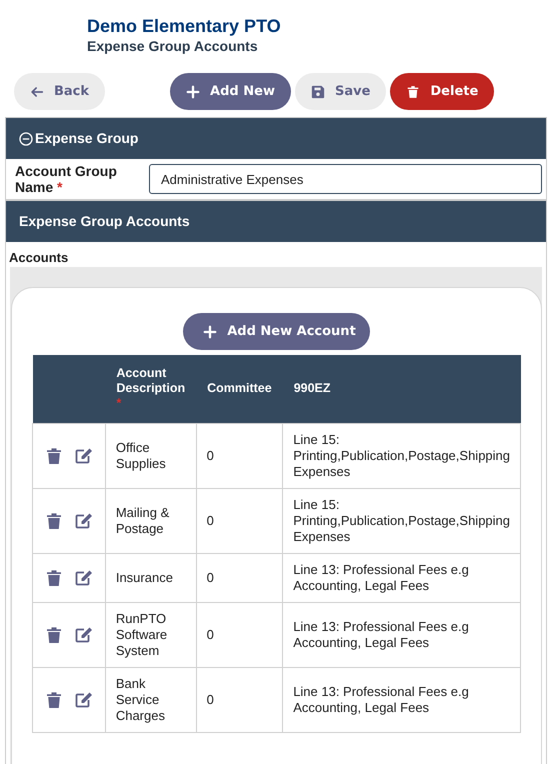 This screenshot has width=559, height=764. Describe the element at coordinates (230, 91) in the screenshot. I see `add-button: Add New` at that location.